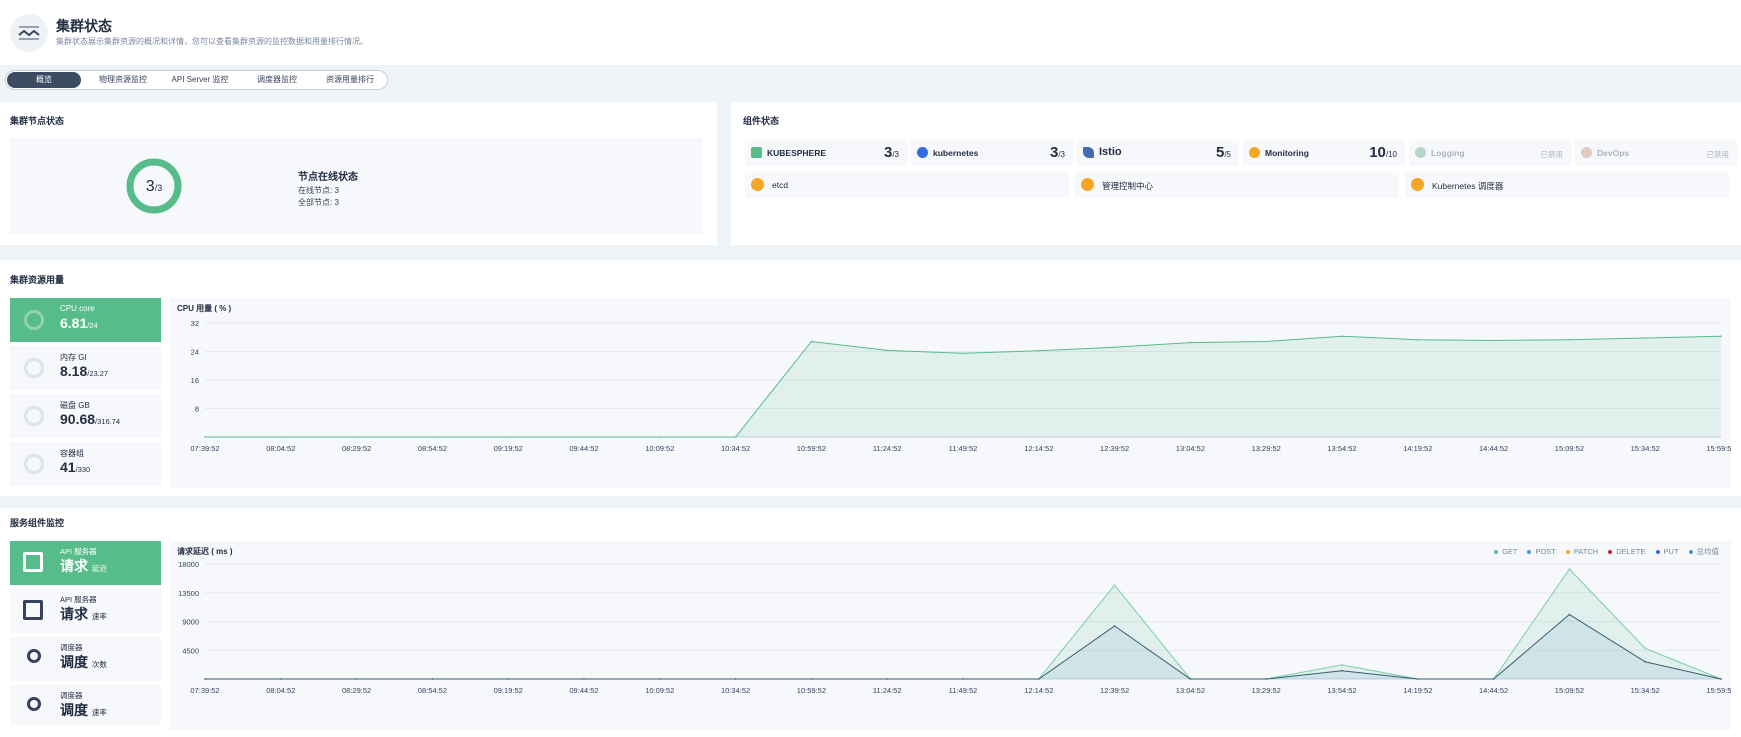 The height and width of the screenshot is (737, 1741). What do you see at coordinates (963, 690) in the screenshot?
I see `x-tick-label: 11:49:52` at bounding box center [963, 690].